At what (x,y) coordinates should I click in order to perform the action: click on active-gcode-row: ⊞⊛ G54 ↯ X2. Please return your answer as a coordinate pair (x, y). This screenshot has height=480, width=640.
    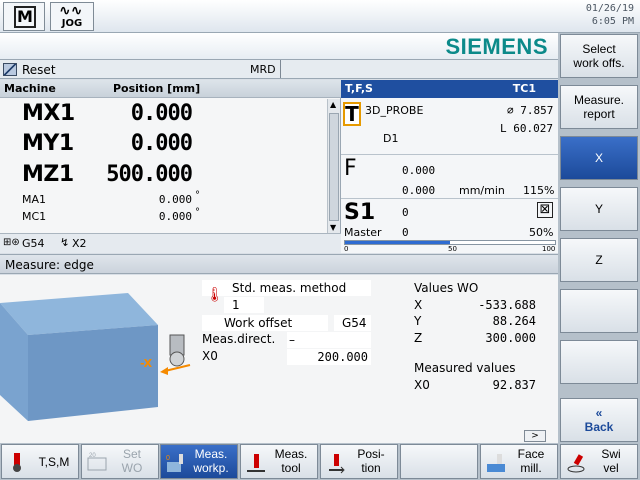
    Looking at the image, I should click on (170, 243).